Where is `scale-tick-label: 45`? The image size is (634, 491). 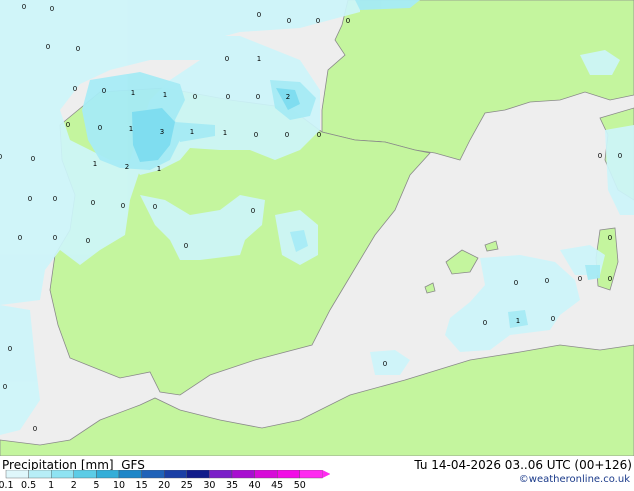
scale-tick-label: 45 is located at coordinates (277, 485).